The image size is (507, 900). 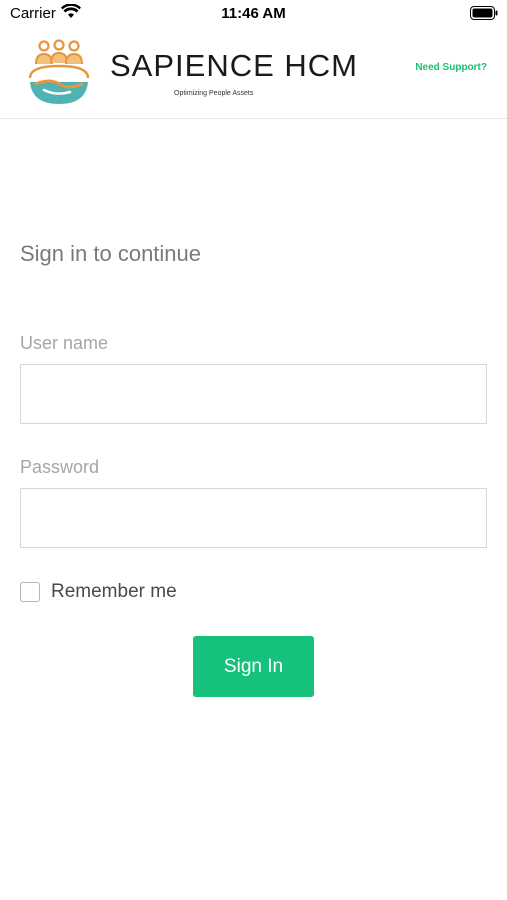 What do you see at coordinates (253, 518) in the screenshot?
I see `password-input` at bounding box center [253, 518].